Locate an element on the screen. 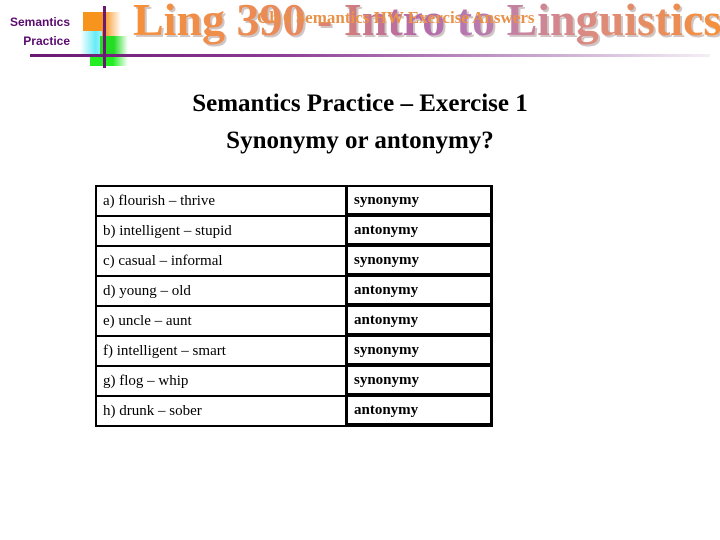  table-row: d) young – old antonymy is located at coordinates (294, 292).